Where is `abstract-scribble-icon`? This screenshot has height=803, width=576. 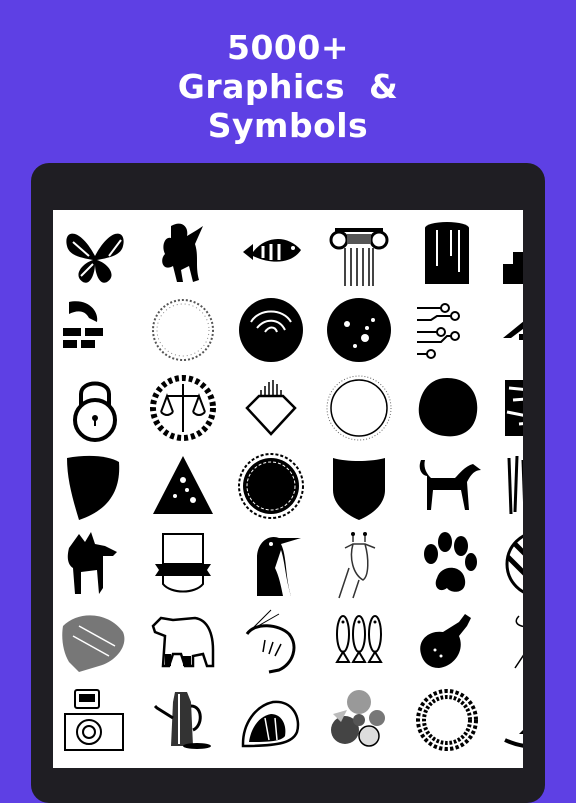 abstract-scribble-icon is located at coordinates (518, 642).